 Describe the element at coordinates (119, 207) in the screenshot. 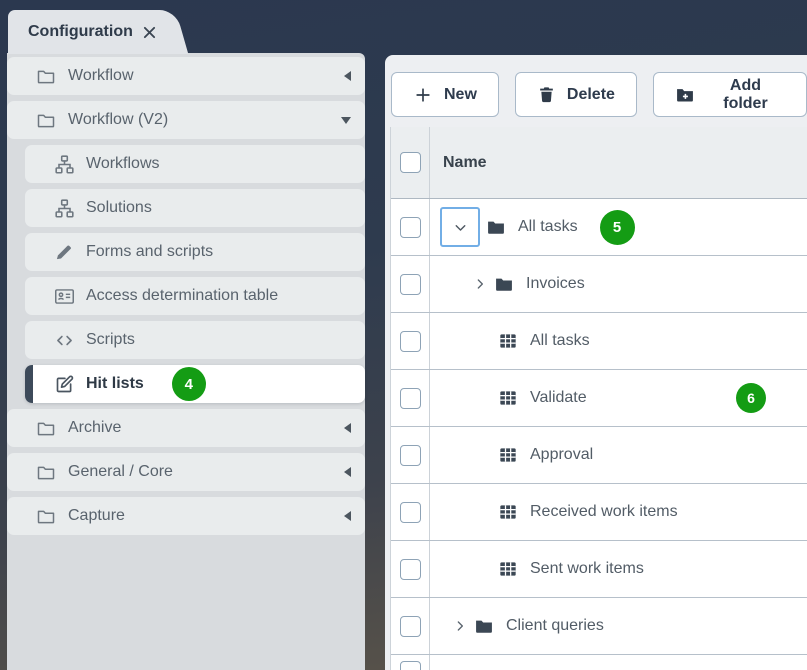

I see `sidebar-item-label: Solutions` at that location.